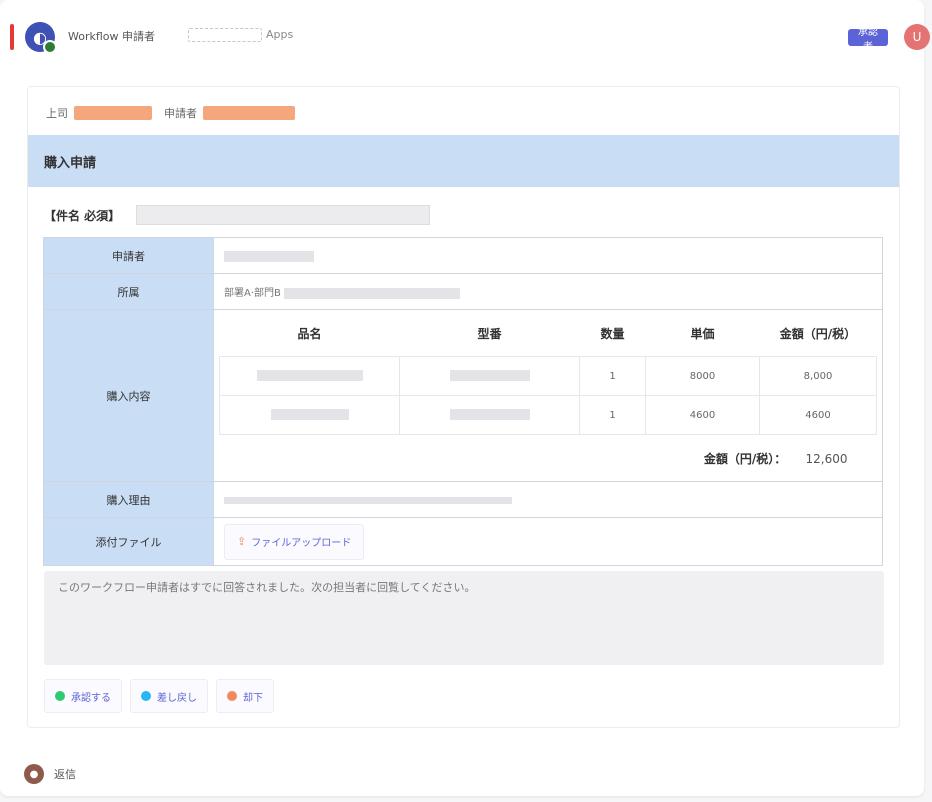 The width and height of the screenshot is (932, 802). I want to click on department-value: 部署A·部門B, so click(548, 291).